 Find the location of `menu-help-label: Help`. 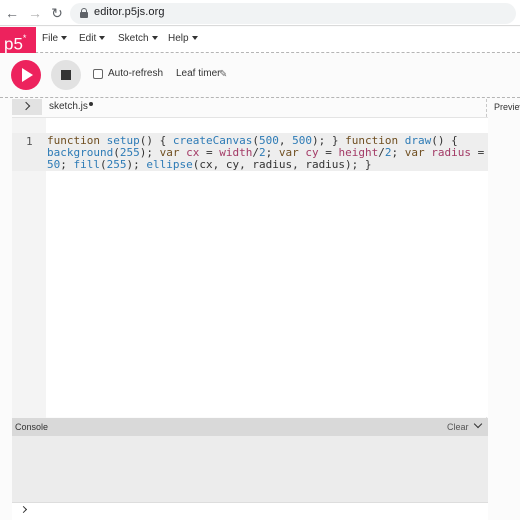

menu-help-label: Help is located at coordinates (178, 38).